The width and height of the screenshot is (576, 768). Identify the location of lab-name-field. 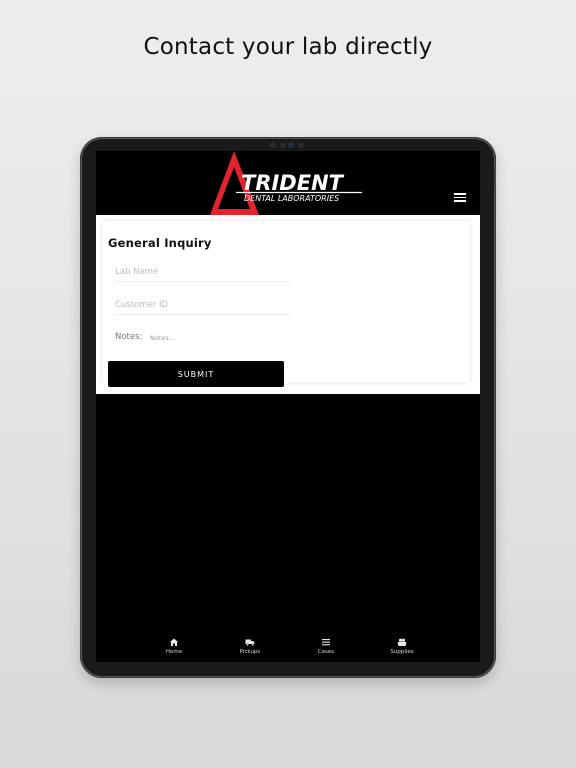
(203, 272).